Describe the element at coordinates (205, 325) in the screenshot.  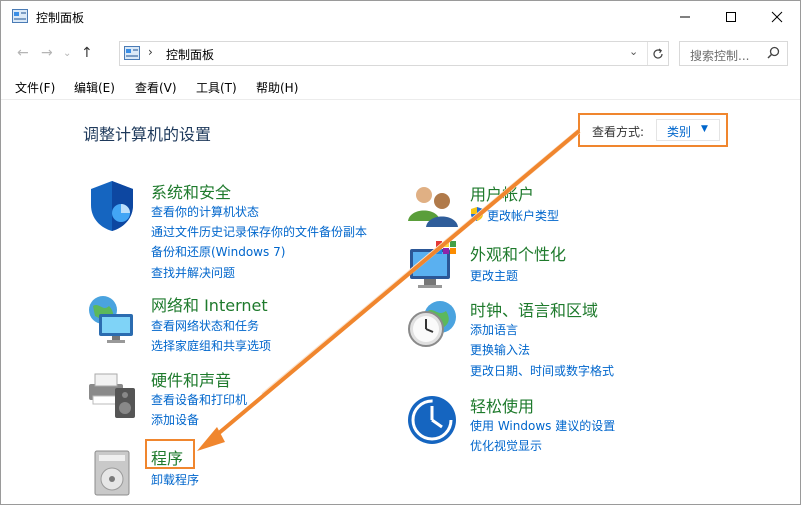
I see `link-network-status: 查看网络状态和任务` at that location.